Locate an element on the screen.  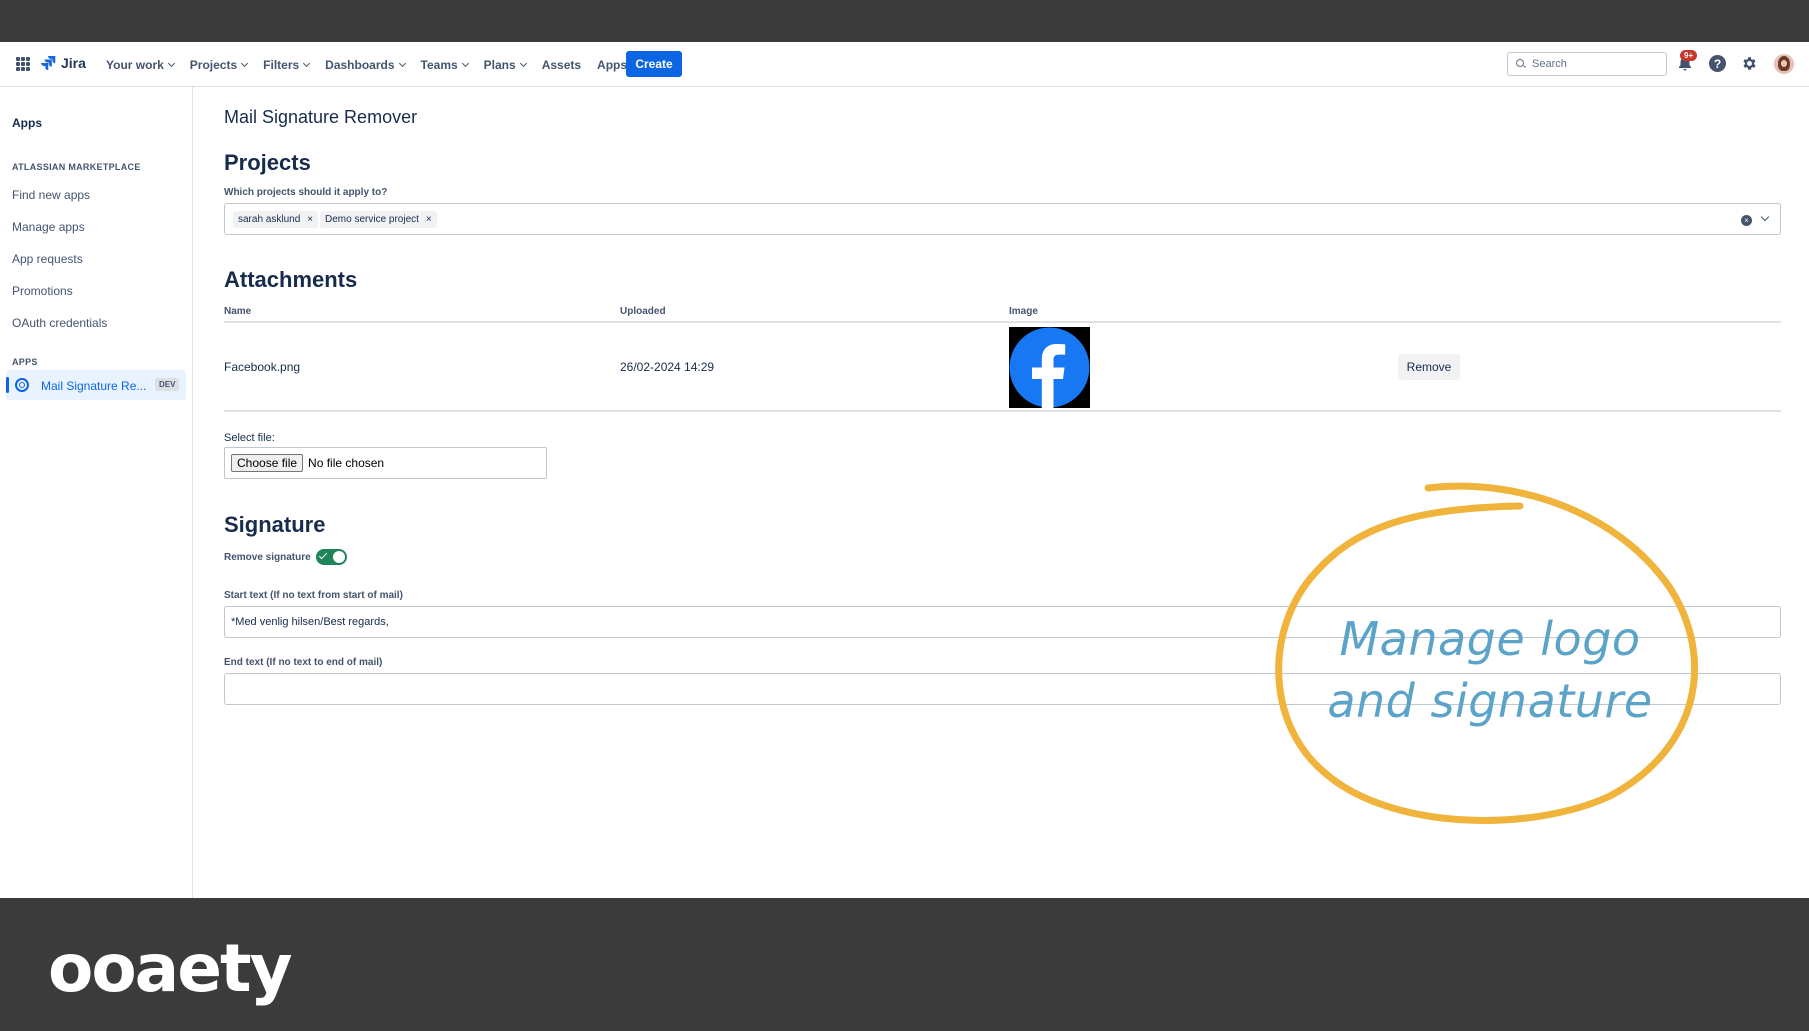
menu-assets: Assets is located at coordinates (561, 65).